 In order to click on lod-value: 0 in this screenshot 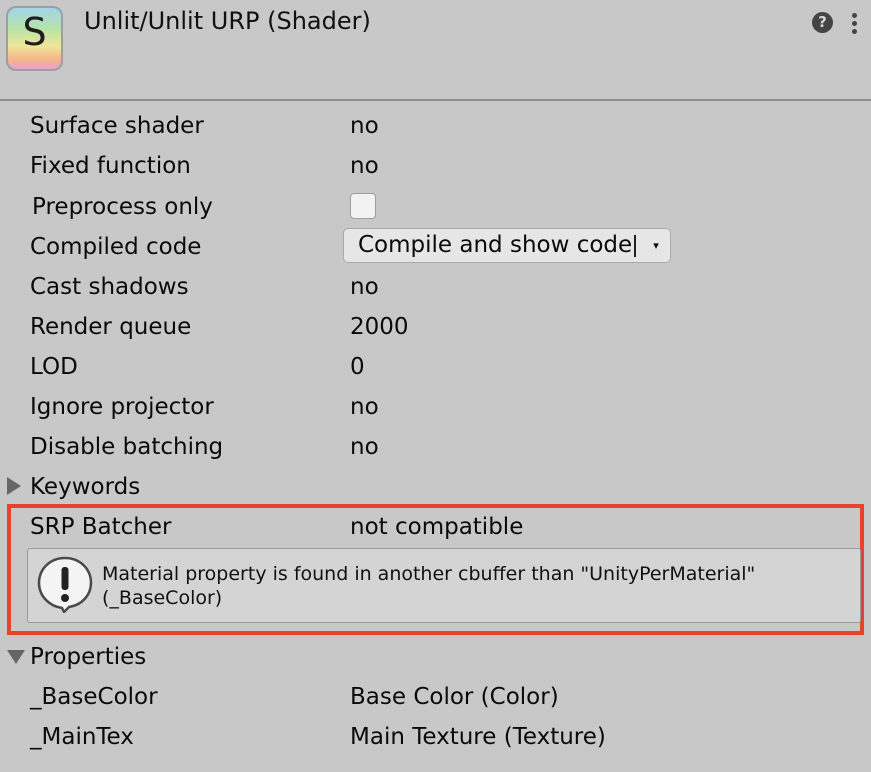, I will do `click(357, 367)`.